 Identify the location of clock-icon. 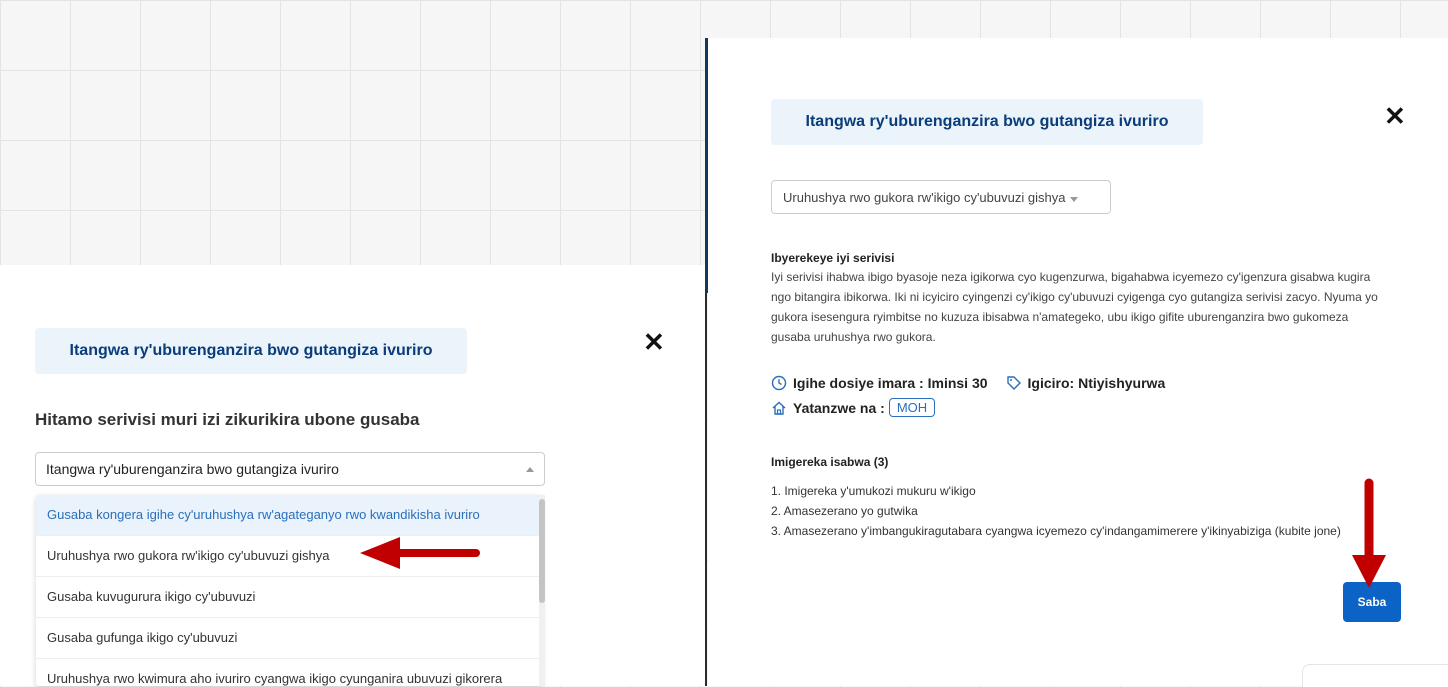
(779, 383).